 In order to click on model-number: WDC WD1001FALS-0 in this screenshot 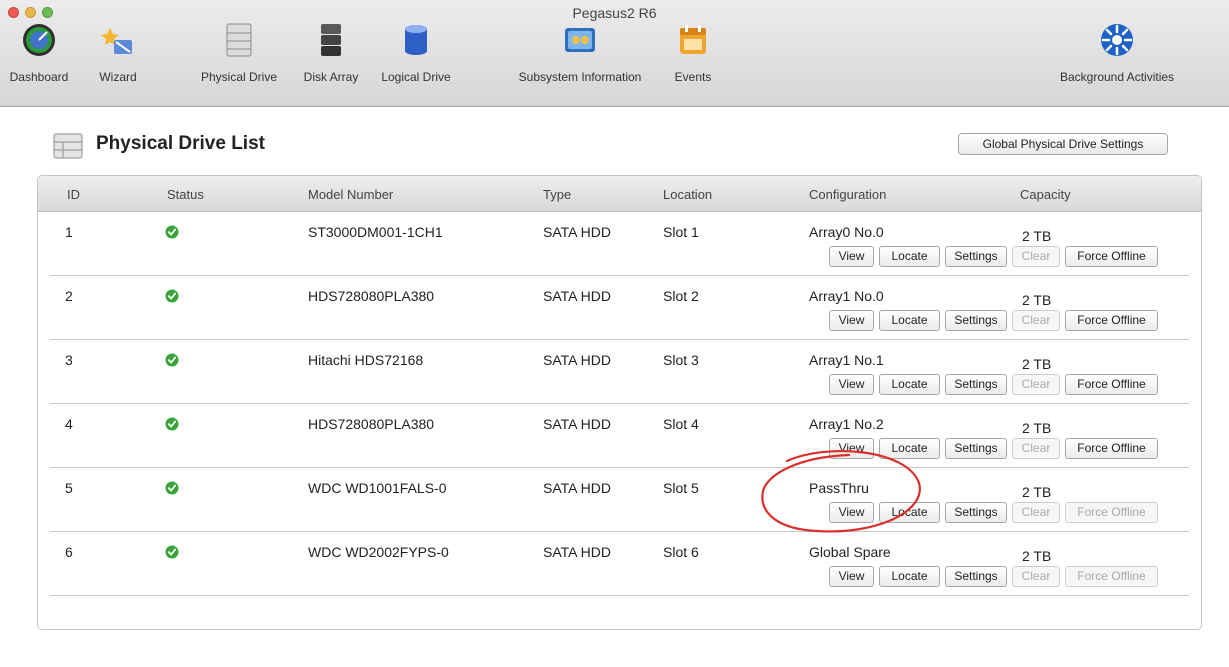, I will do `click(377, 488)`.